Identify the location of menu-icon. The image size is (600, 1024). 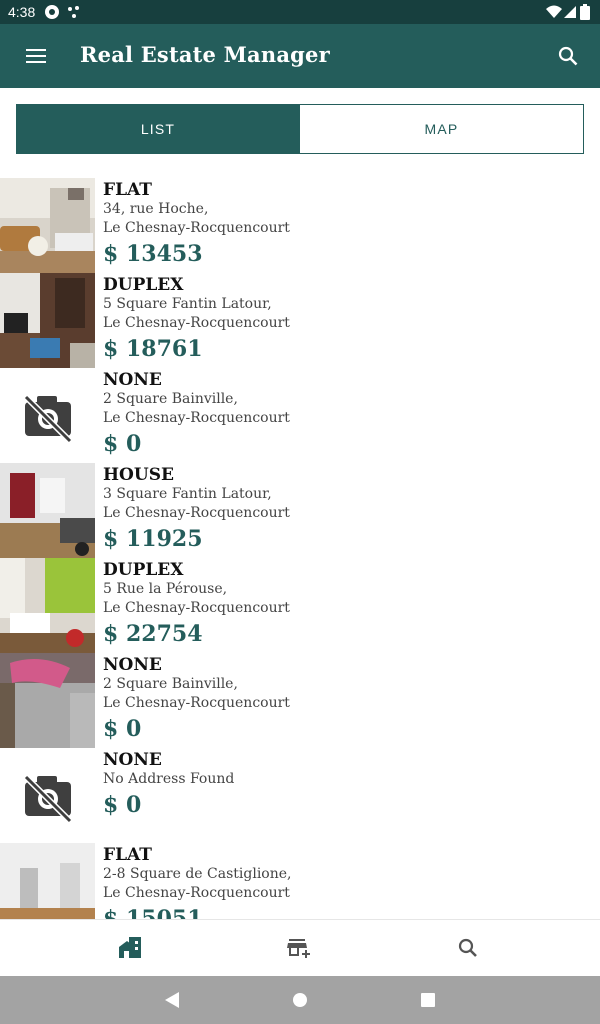
(36, 56).